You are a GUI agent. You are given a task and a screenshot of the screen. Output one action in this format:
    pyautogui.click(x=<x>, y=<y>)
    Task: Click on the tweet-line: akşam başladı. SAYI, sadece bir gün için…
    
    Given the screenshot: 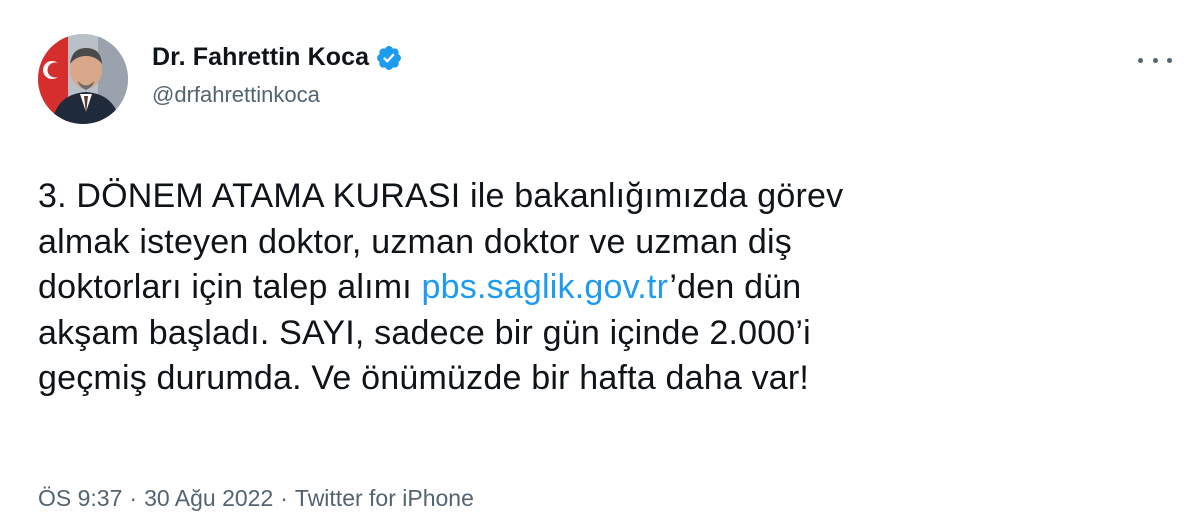 What is the action you would take?
    pyautogui.click(x=424, y=332)
    